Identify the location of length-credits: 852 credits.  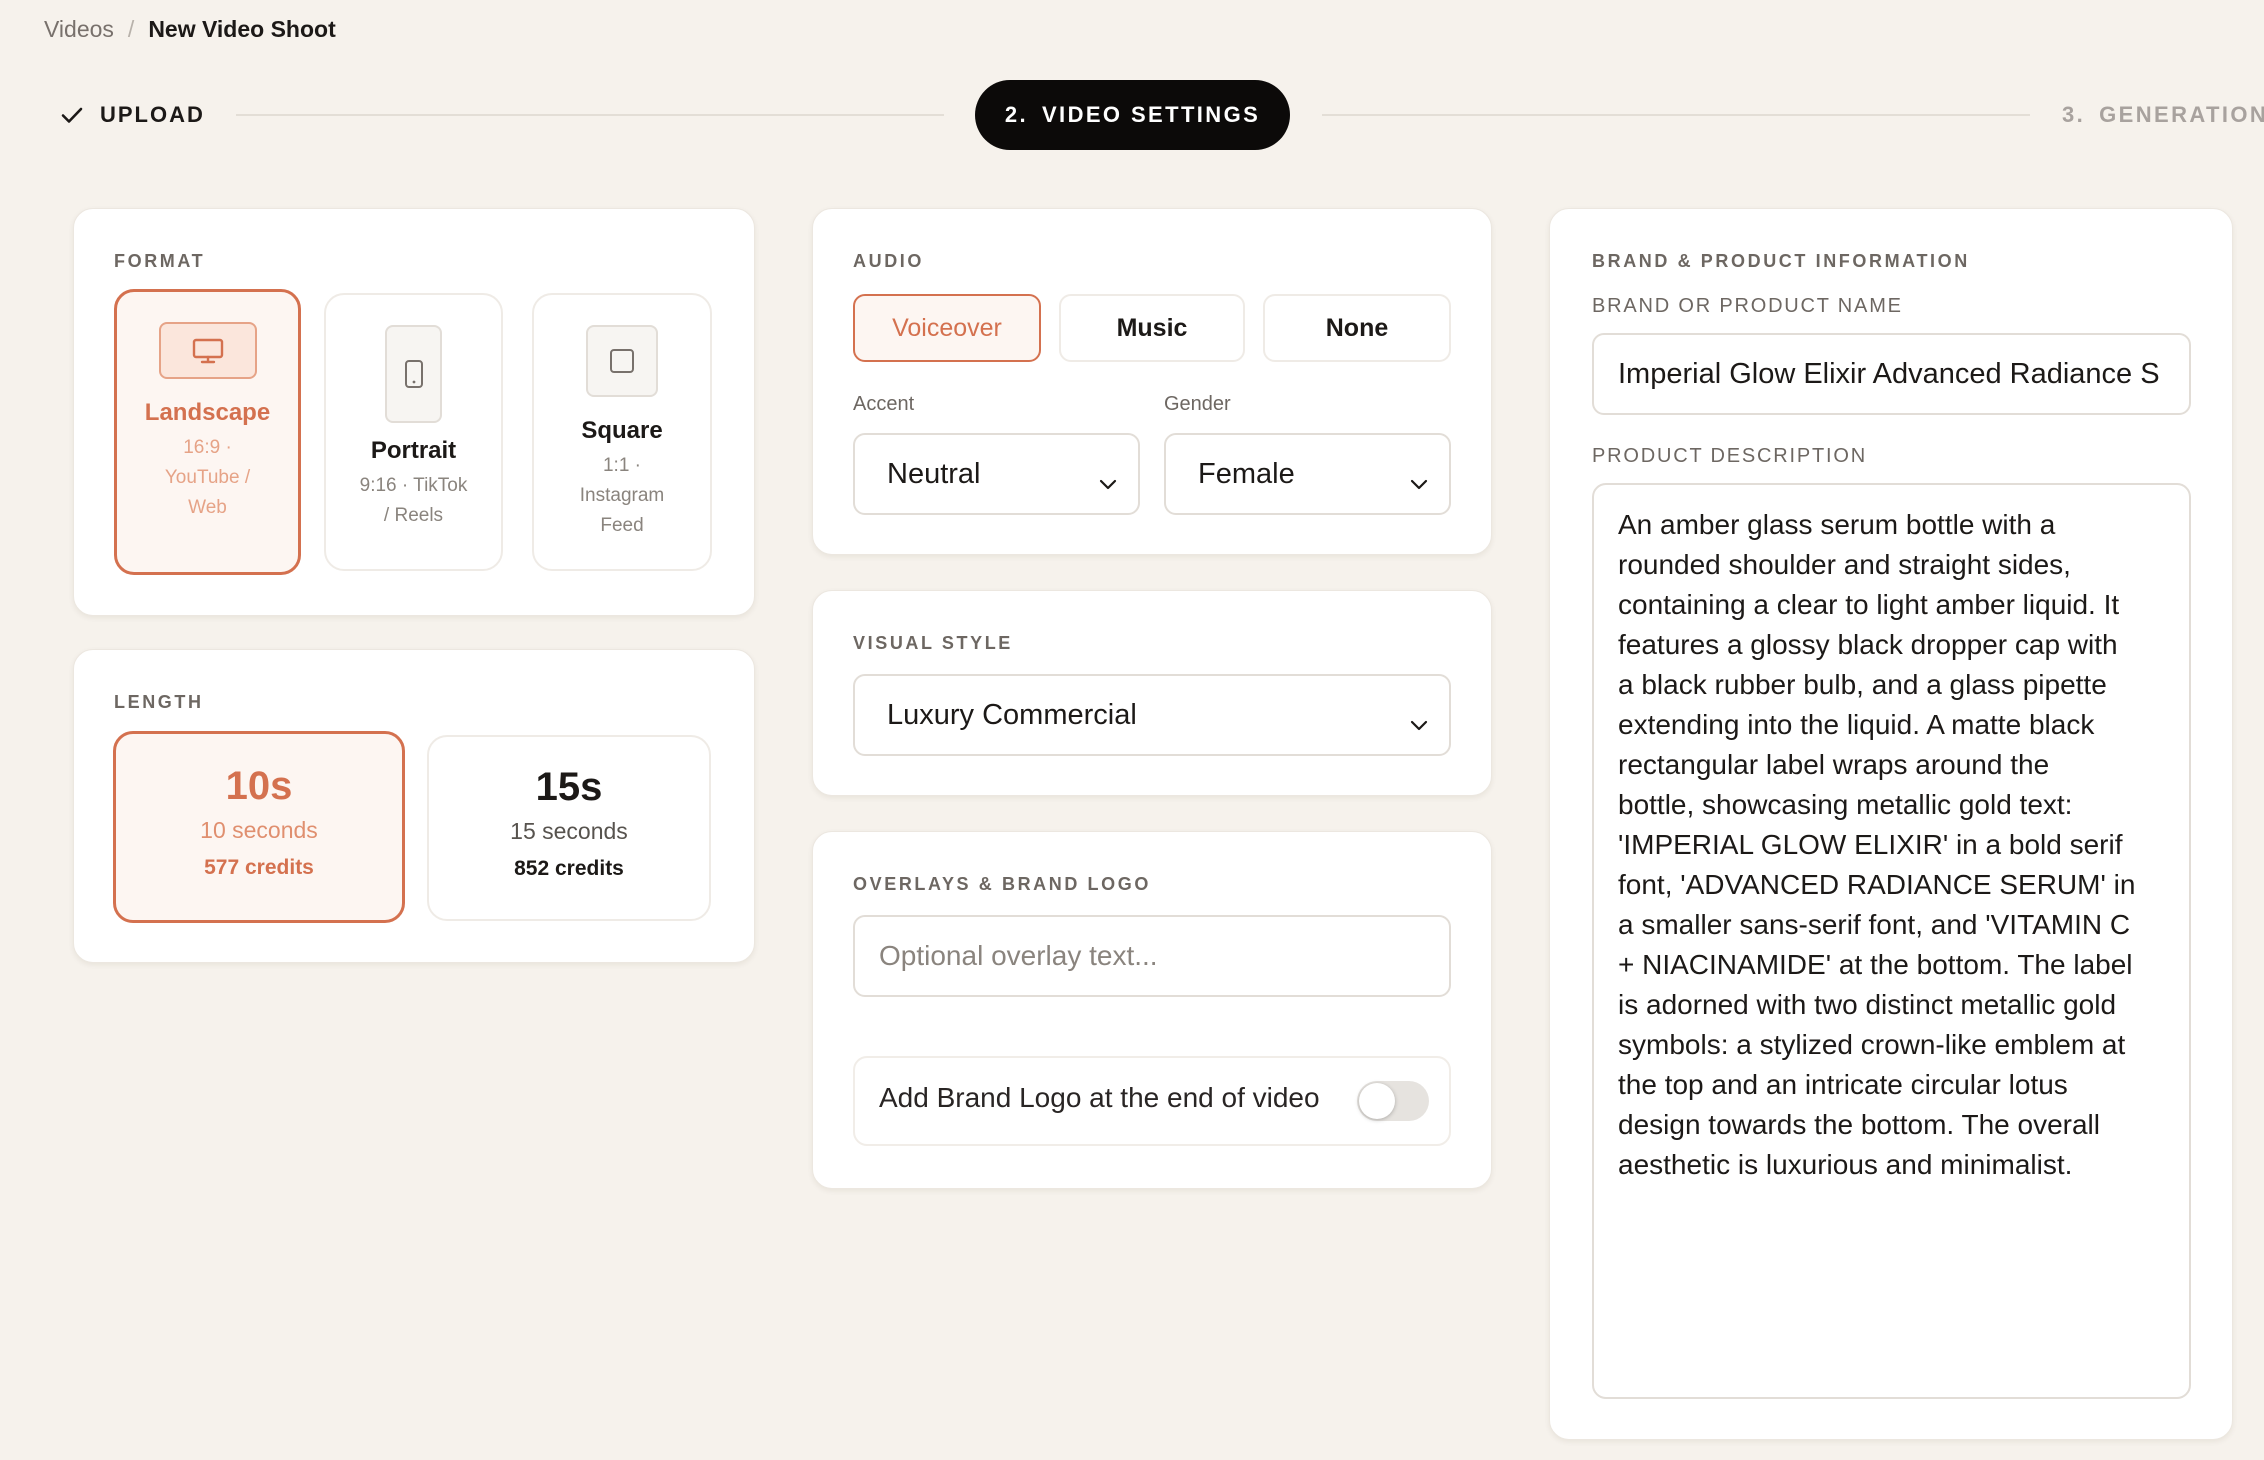
(569, 868).